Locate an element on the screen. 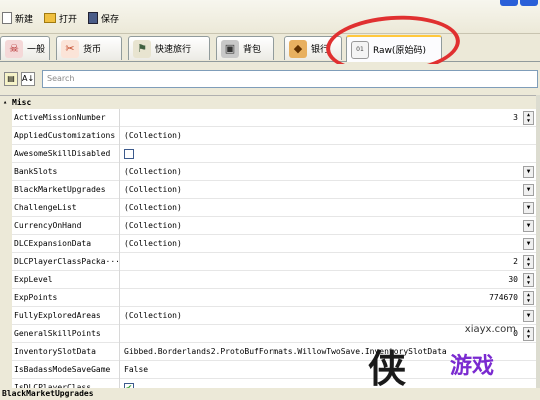 This screenshot has width=540, height=400. tab-backpack: ▣ 背包 is located at coordinates (245, 48).